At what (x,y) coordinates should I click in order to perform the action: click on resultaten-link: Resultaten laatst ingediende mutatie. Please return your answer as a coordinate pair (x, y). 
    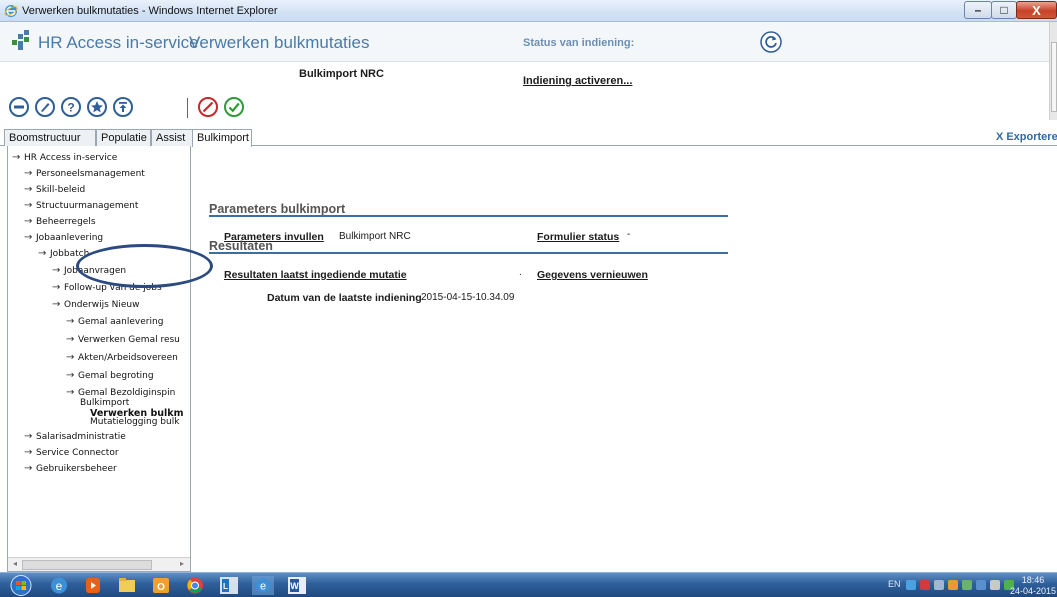
    Looking at the image, I should click on (315, 275).